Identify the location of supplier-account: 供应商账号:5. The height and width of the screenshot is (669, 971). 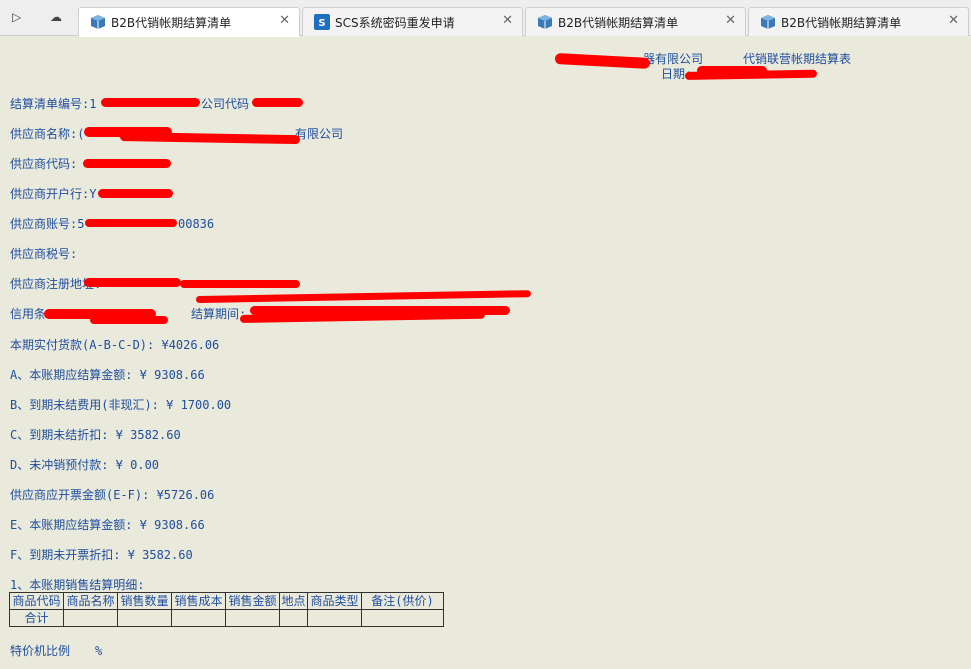
(47, 224).